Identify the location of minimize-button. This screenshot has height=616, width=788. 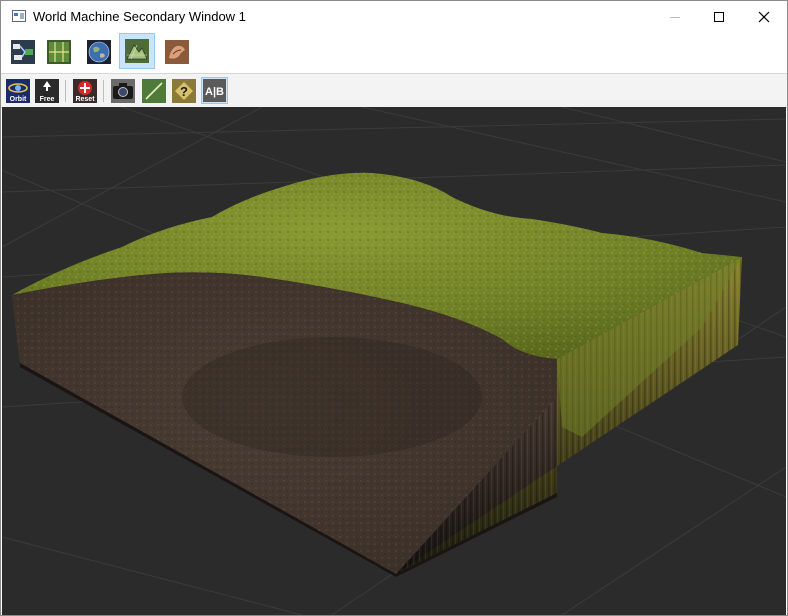
(675, 16).